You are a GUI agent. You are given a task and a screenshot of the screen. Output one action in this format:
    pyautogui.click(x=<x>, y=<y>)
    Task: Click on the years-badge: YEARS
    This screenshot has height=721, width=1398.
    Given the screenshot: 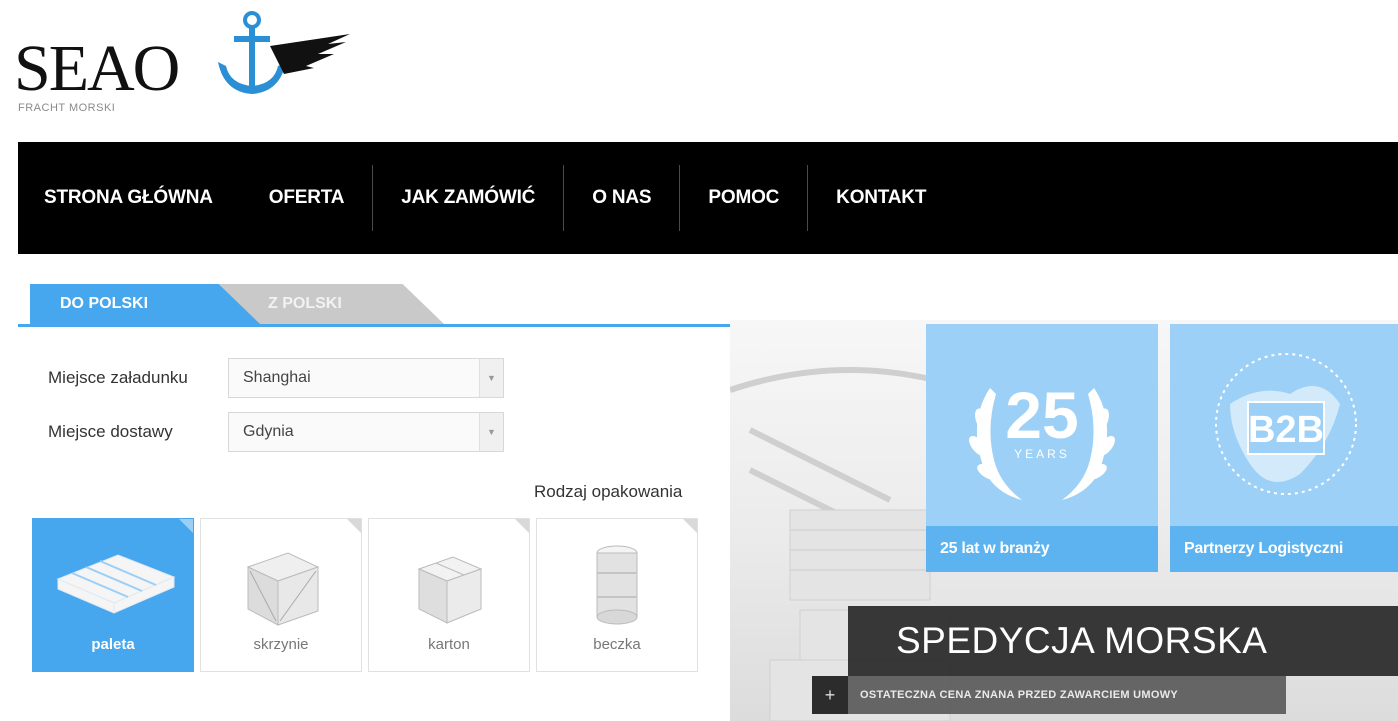 What is the action you would take?
    pyautogui.click(x=1042, y=454)
    